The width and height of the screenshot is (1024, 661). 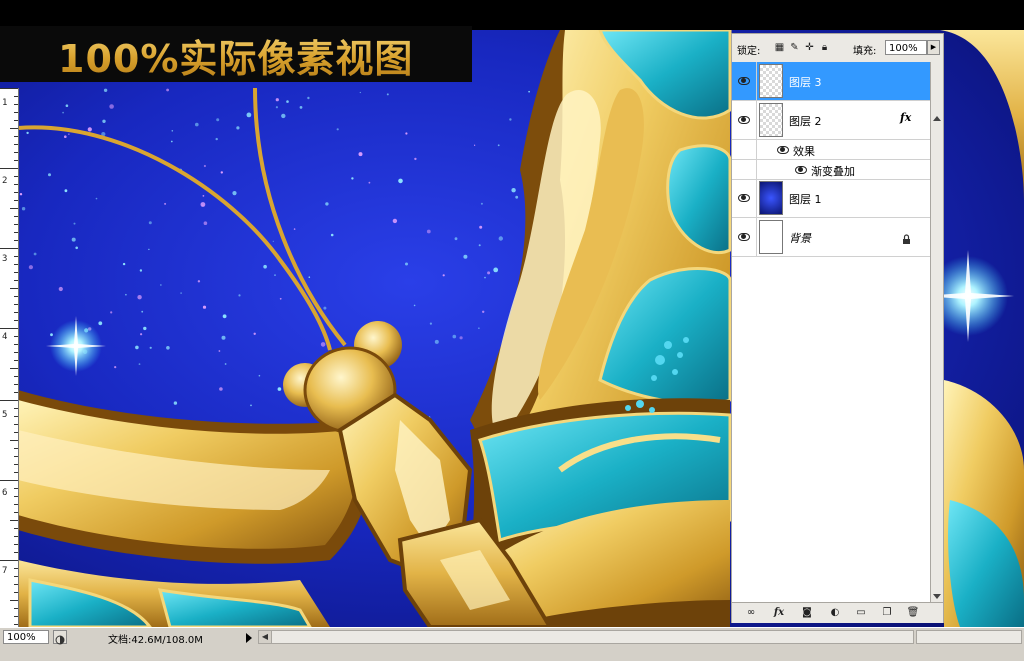 What do you see at coordinates (831, 149) in the screenshot?
I see `effects-row: 效果` at bounding box center [831, 149].